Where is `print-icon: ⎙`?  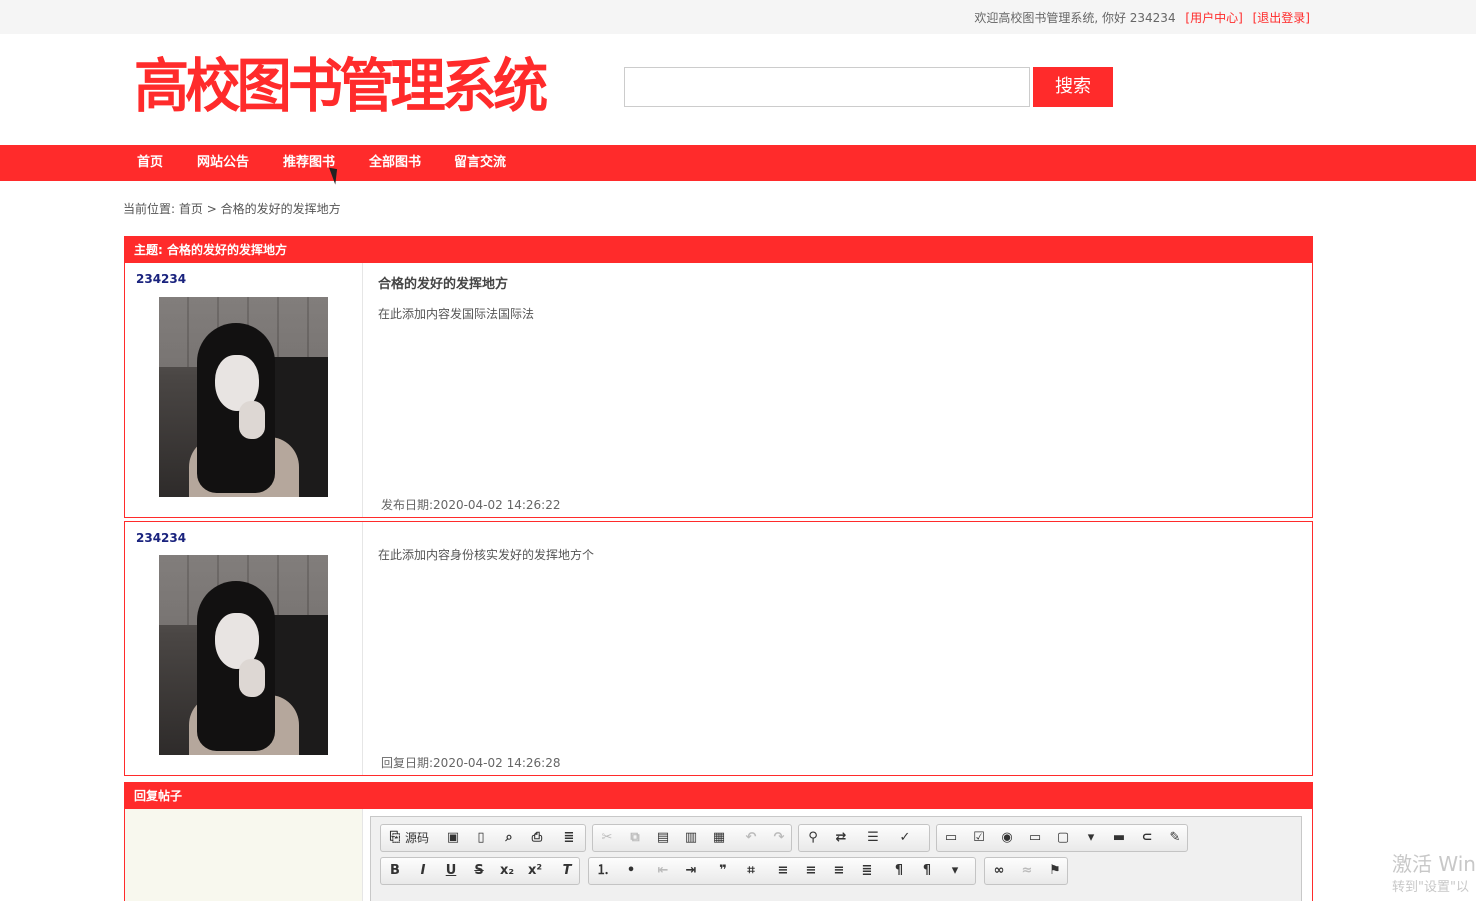 print-icon: ⎙ is located at coordinates (537, 838).